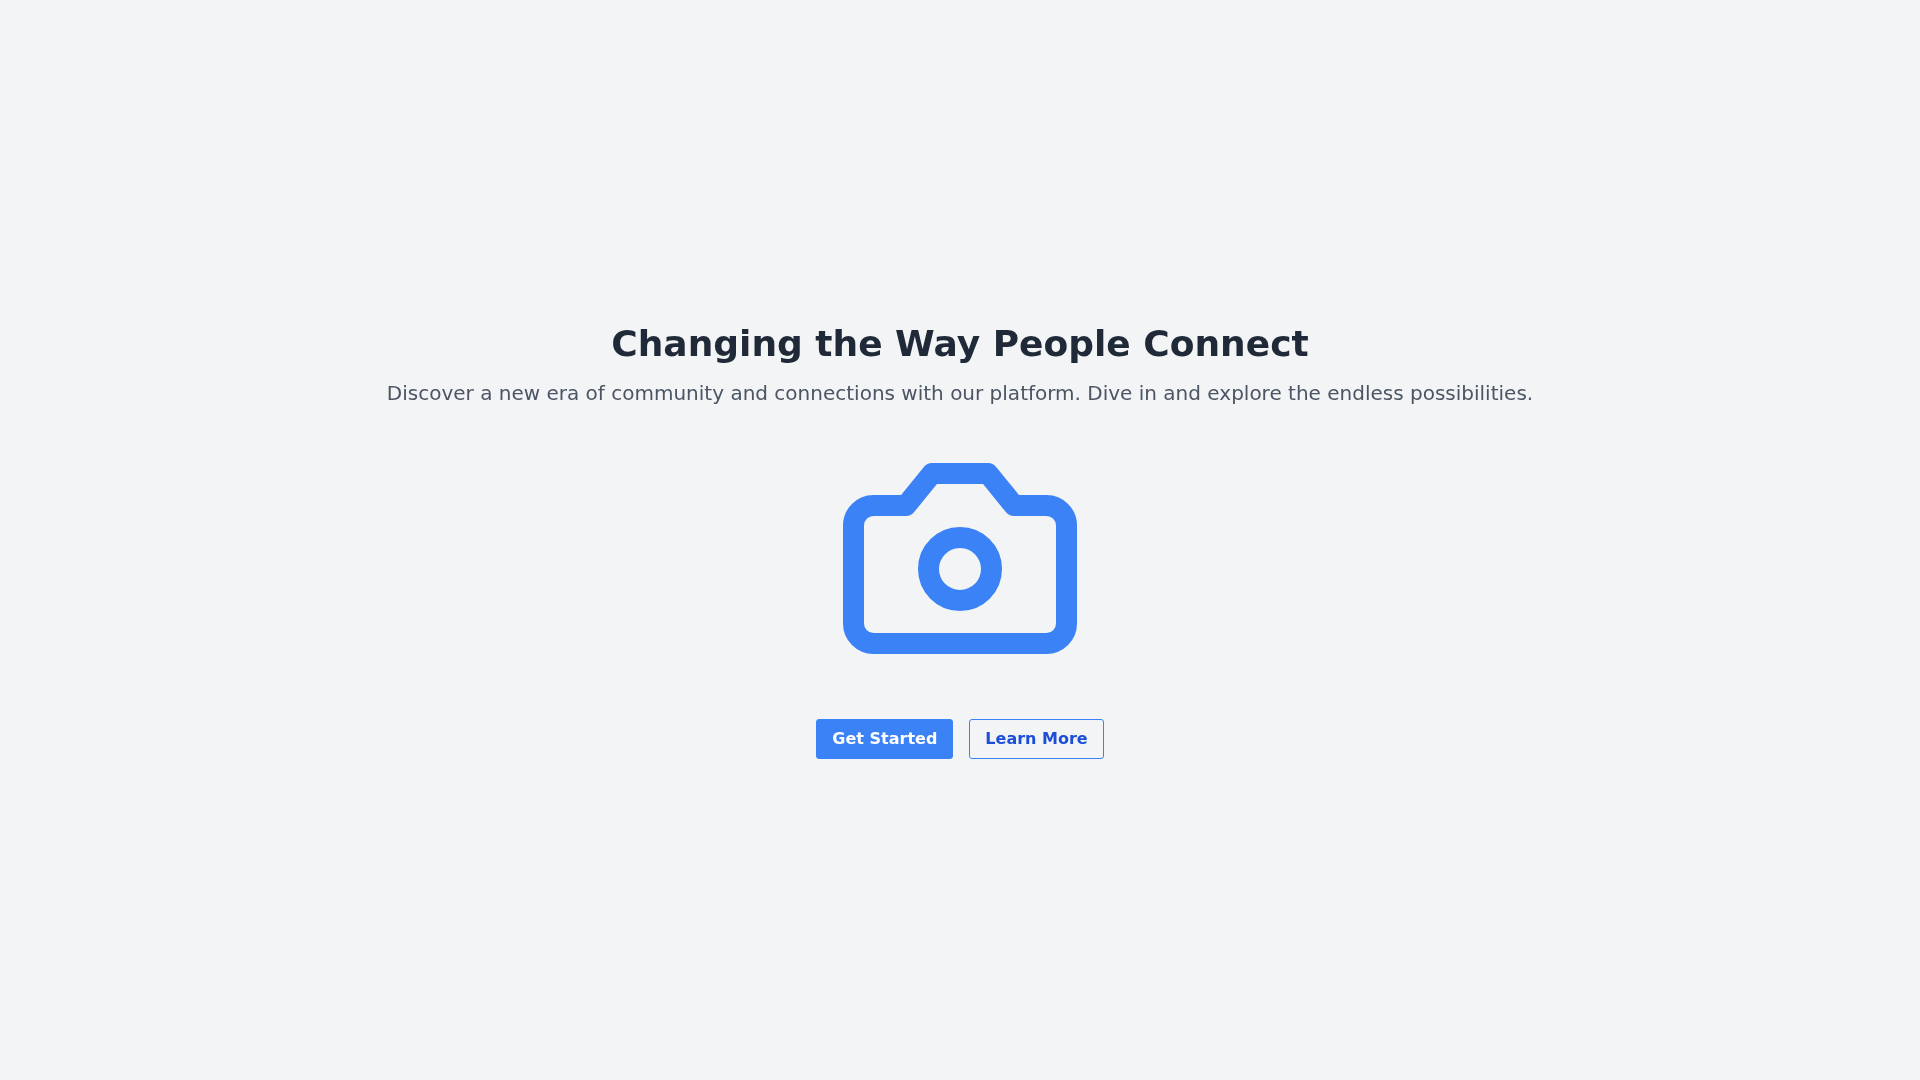 The height and width of the screenshot is (1080, 1920). Describe the element at coordinates (960, 343) in the screenshot. I see `hero-title: Changing the Way People Connect` at that location.